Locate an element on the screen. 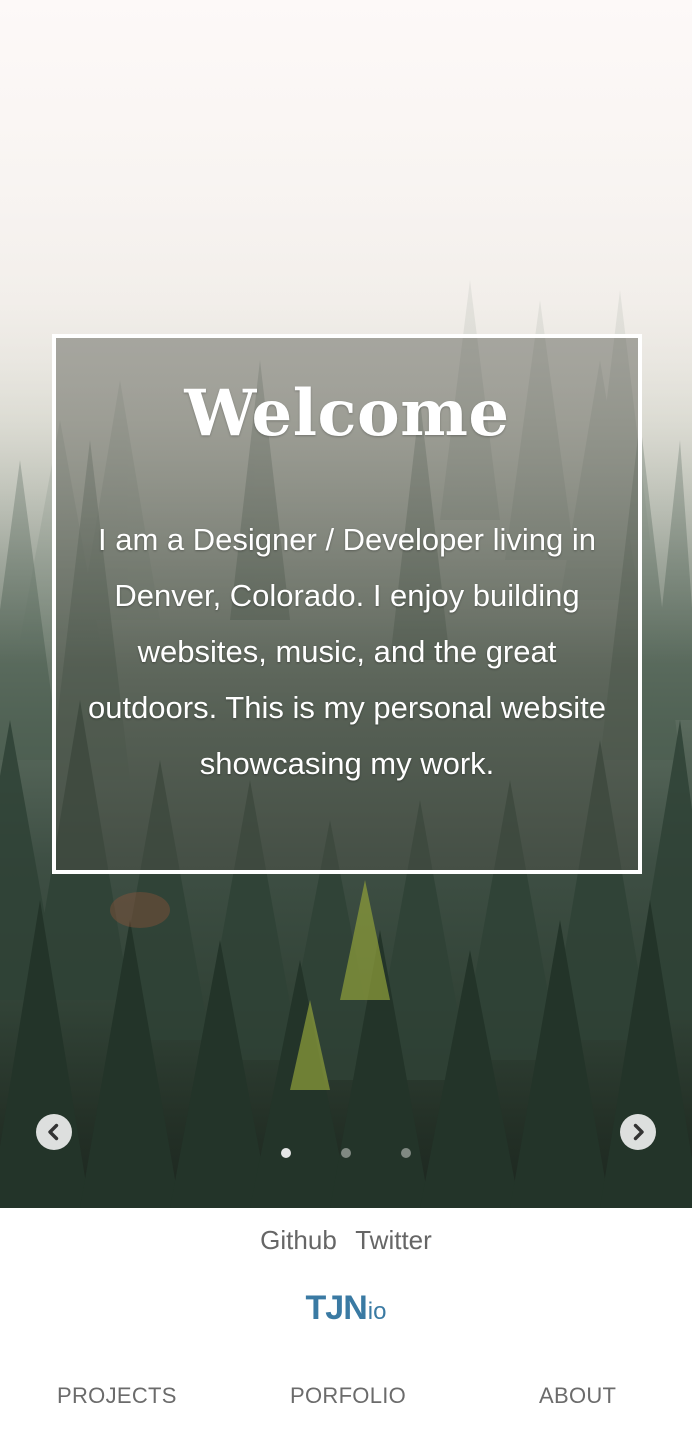  nav-portfolio: PORFOLIO is located at coordinates (348, 1396).